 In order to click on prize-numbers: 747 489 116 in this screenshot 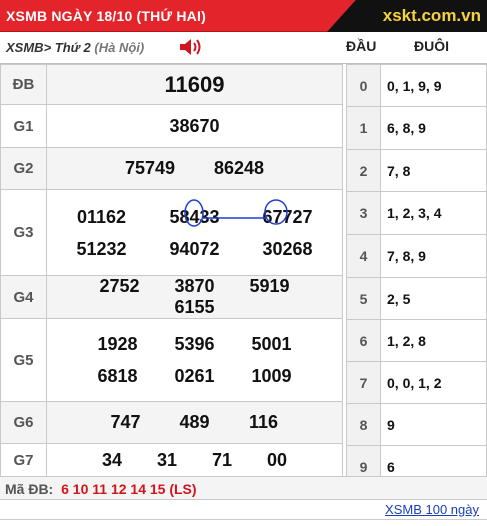, I will do `click(194, 422)`.